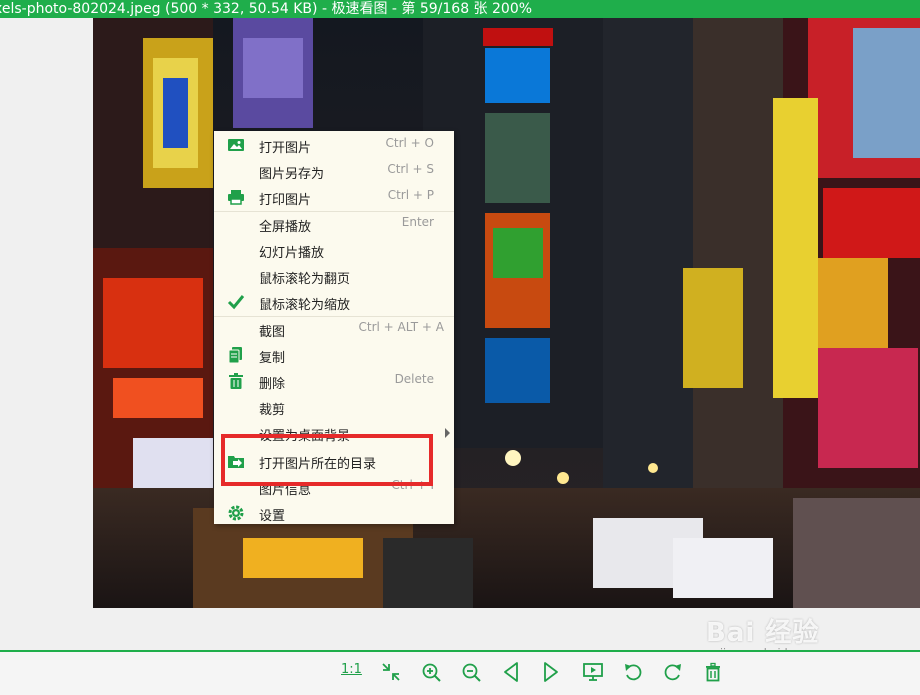 The width and height of the screenshot is (920, 695). What do you see at coordinates (334, 302) in the screenshot?
I see `menu-item-wheel-zoom: 鼠标滚轮为缩放` at bounding box center [334, 302].